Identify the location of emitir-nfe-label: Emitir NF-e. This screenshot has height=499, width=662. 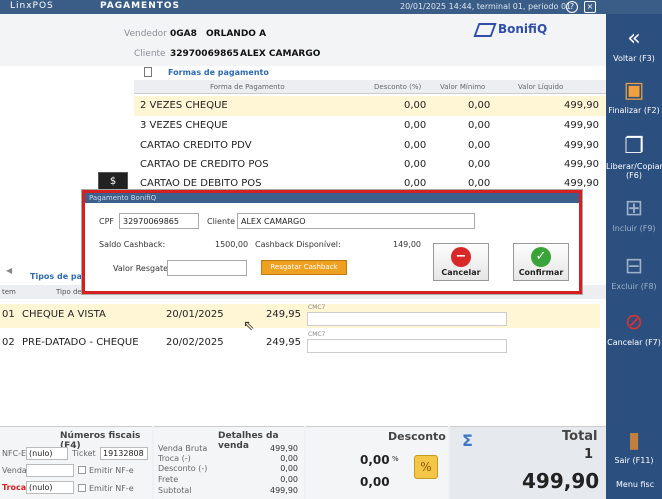
(111, 470).